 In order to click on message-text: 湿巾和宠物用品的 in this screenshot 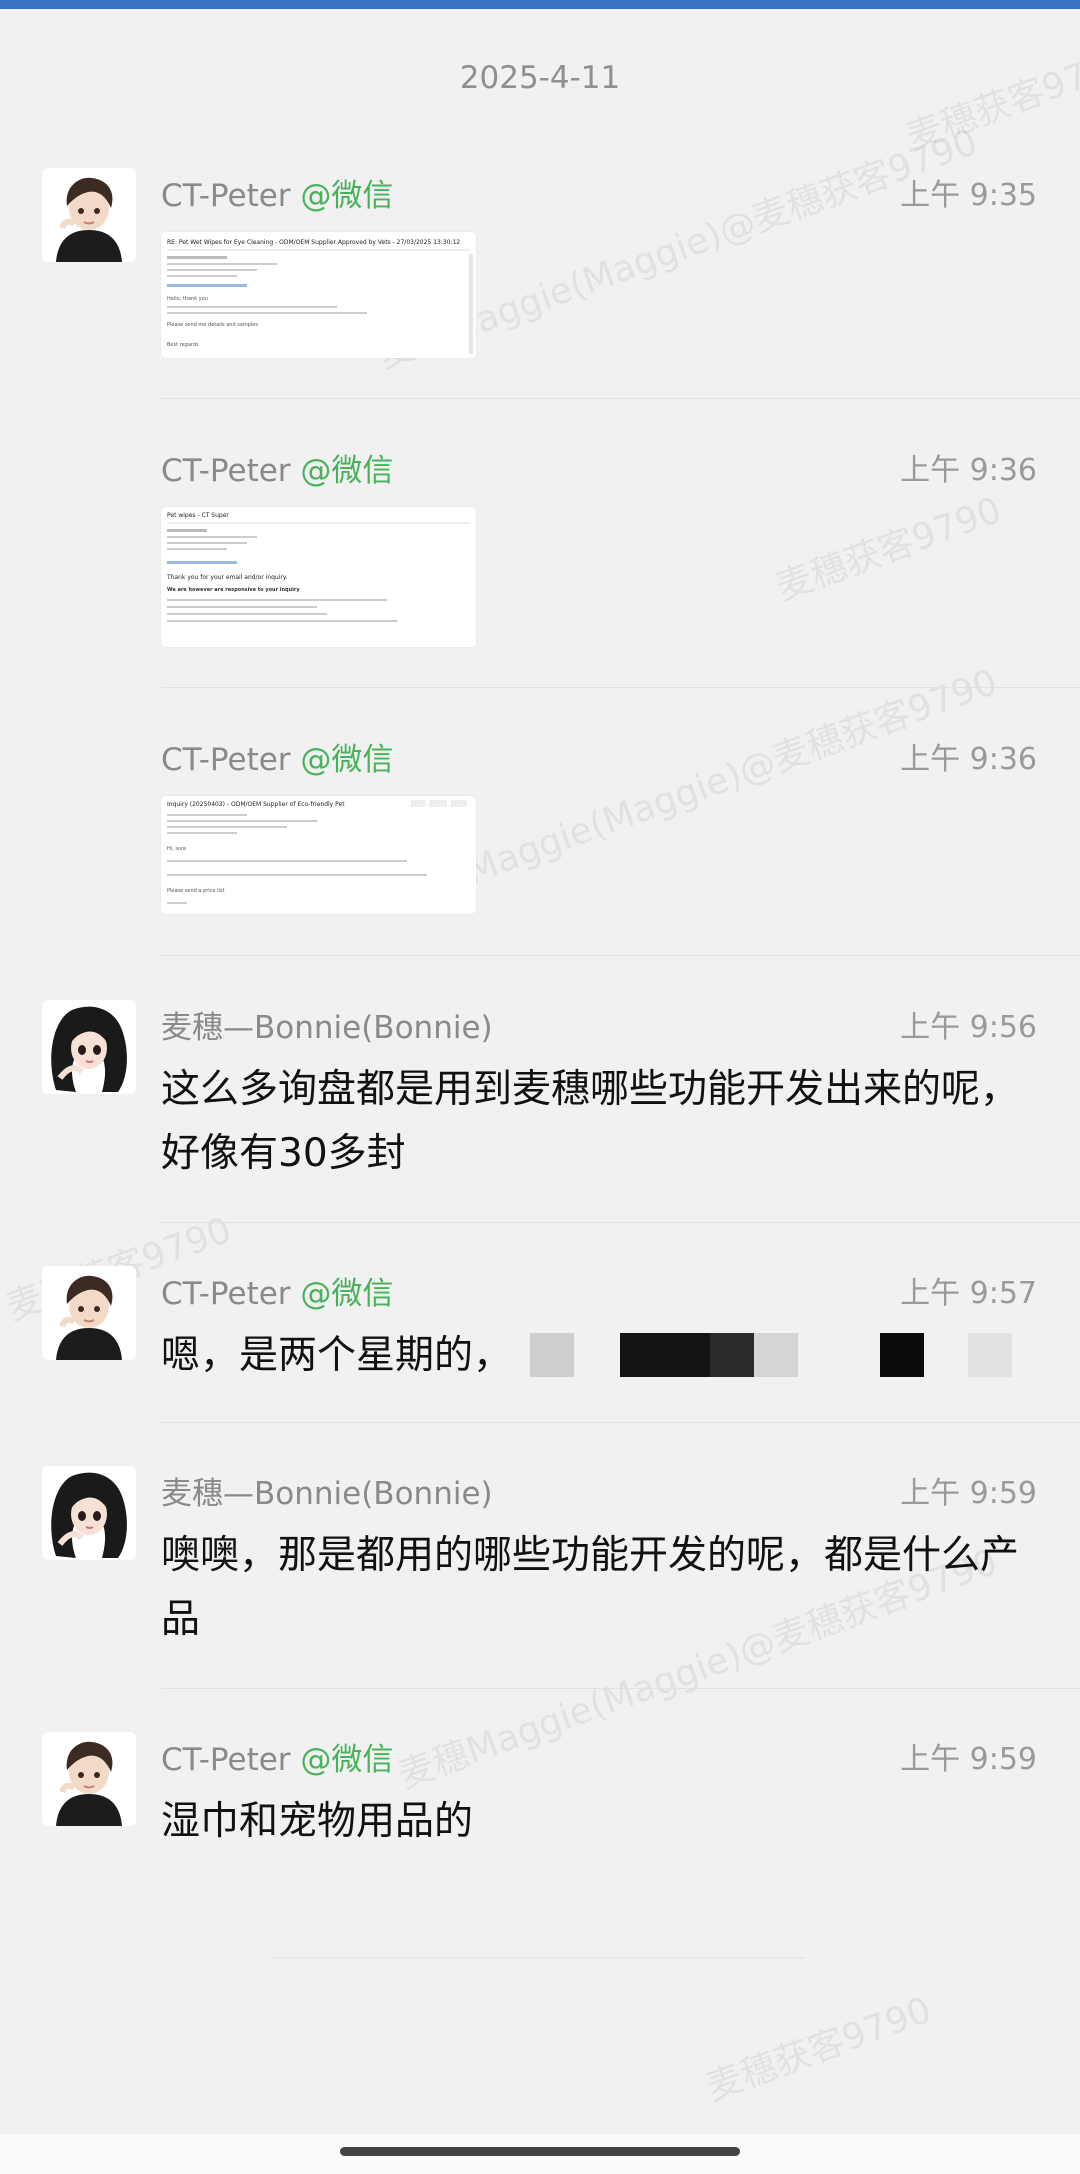, I will do `click(317, 1821)`.